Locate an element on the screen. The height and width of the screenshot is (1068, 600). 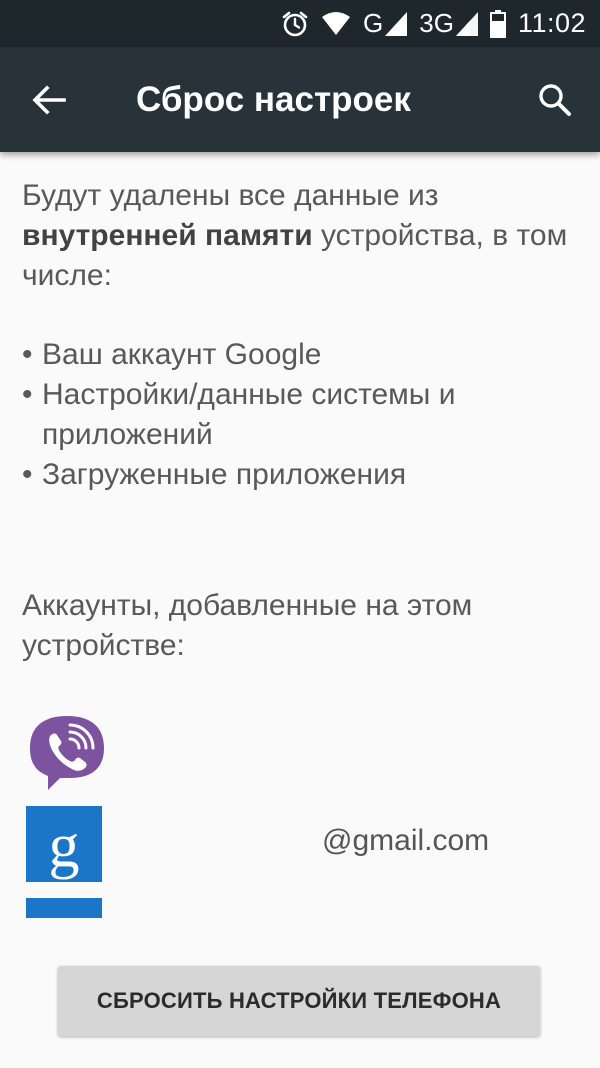
network-3g-indicator: 3G is located at coordinates (448, 23).